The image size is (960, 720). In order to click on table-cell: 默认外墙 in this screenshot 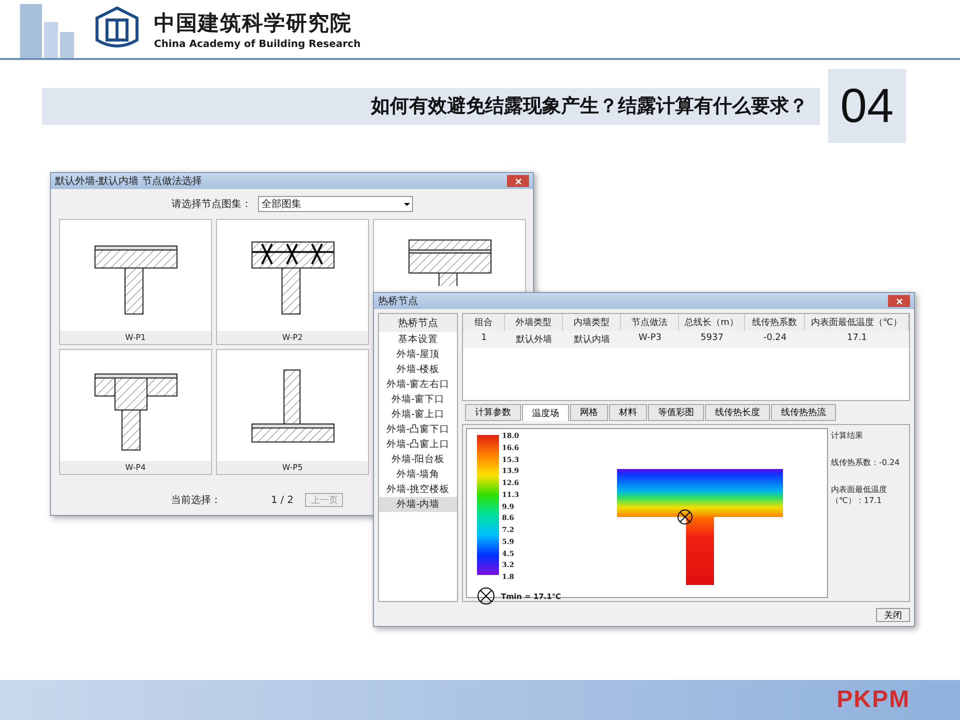, I will do `click(534, 339)`.